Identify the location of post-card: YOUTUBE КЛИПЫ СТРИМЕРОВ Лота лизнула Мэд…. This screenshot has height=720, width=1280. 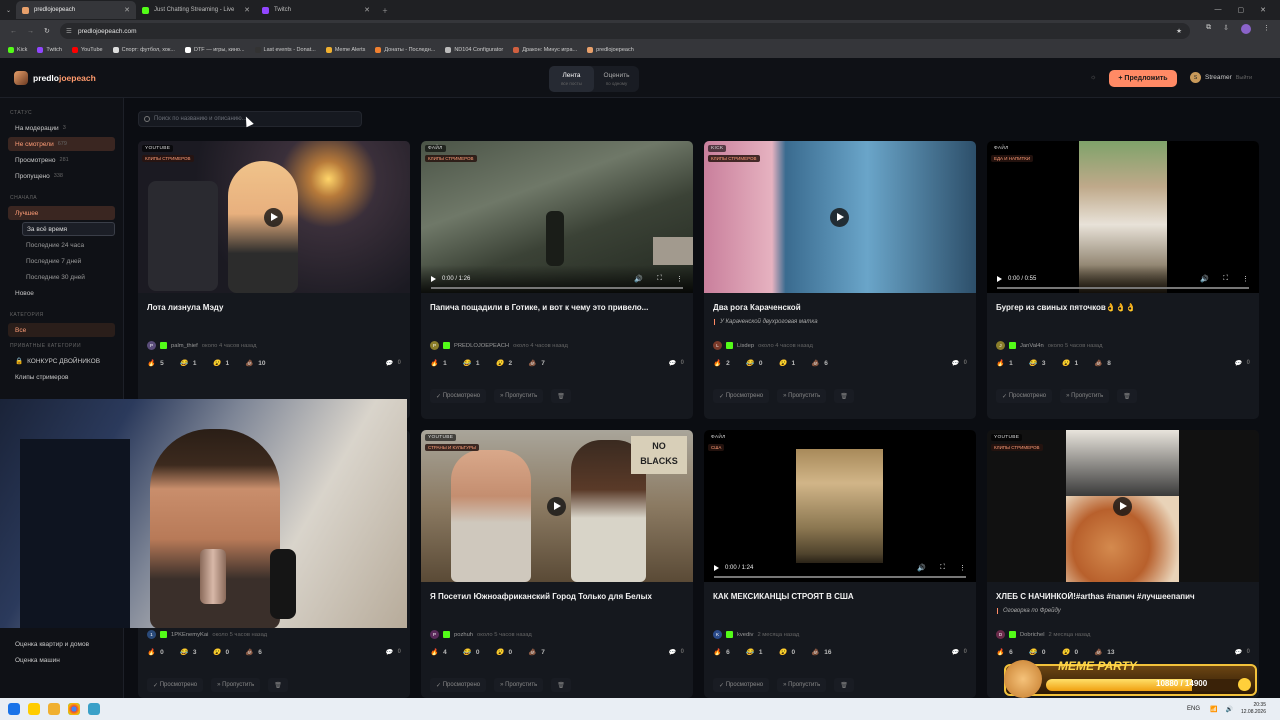
(274, 280).